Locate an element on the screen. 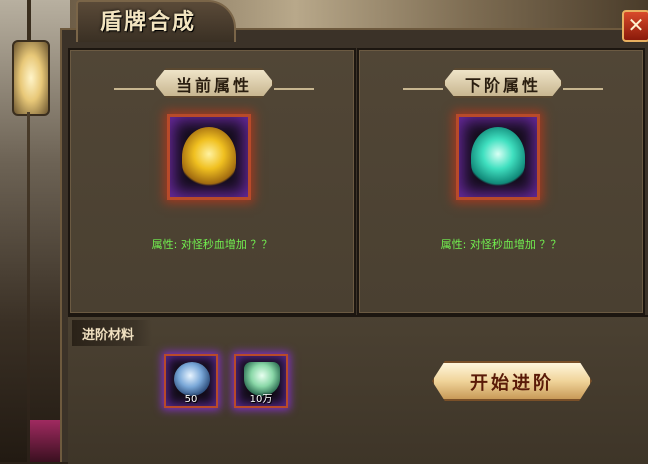 This screenshot has width=648, height=464. next-header: 下阶属性 is located at coordinates (502, 85).